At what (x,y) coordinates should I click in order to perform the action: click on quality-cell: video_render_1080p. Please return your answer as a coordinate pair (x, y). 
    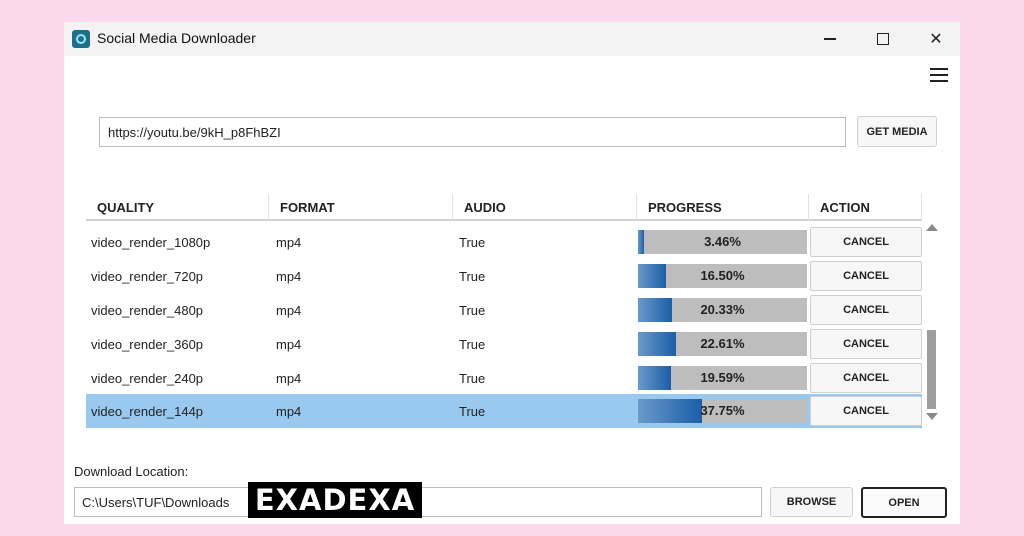
    Looking at the image, I should click on (151, 242).